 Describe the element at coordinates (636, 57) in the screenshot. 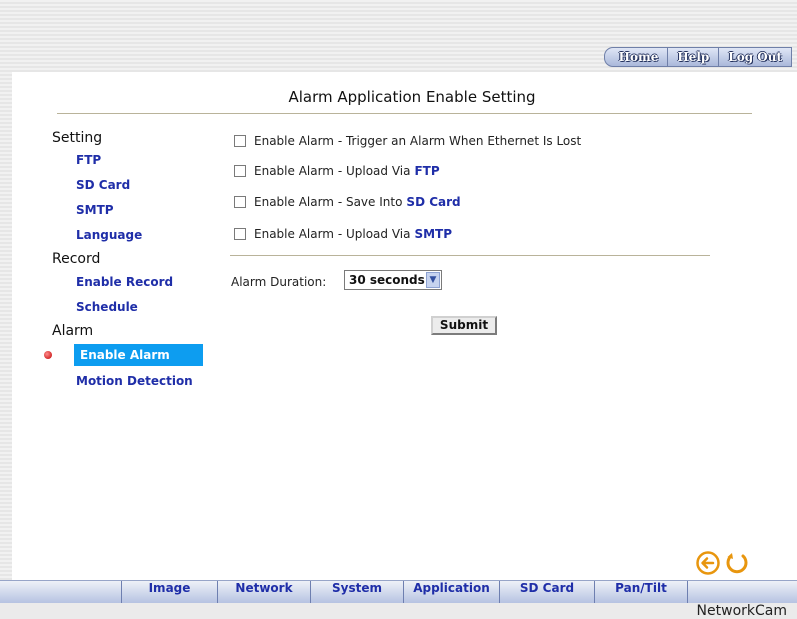

I see `home-link: Home` at that location.